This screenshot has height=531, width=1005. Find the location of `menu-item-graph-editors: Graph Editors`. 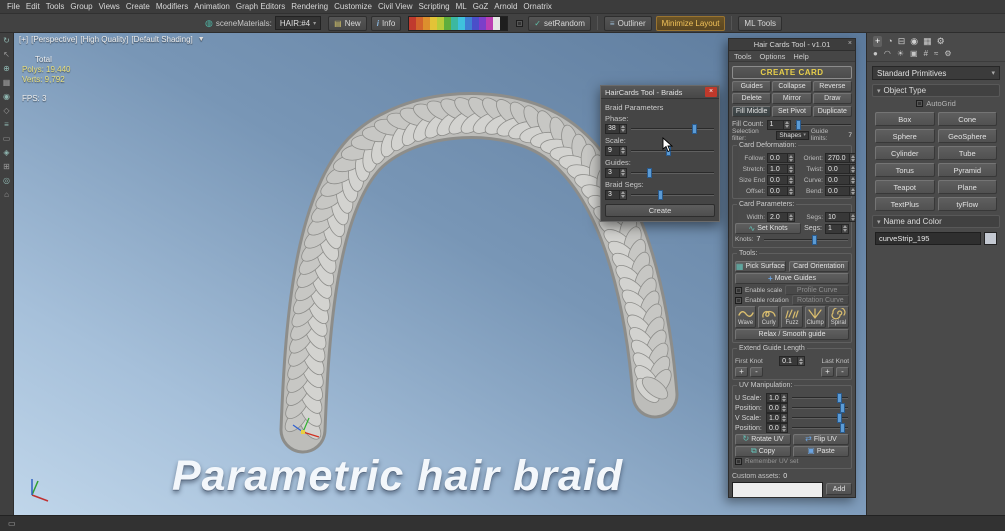

menu-item-graph-editors: Graph Editors is located at coordinates (260, 6).